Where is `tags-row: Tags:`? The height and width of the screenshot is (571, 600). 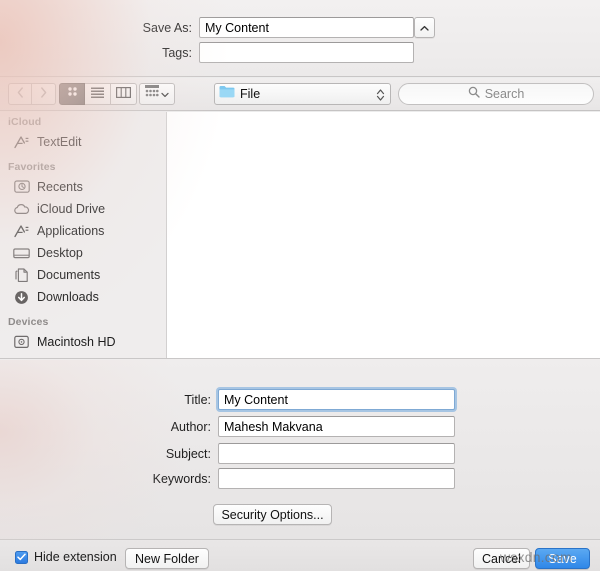
tags-row: Tags: is located at coordinates (274, 52).